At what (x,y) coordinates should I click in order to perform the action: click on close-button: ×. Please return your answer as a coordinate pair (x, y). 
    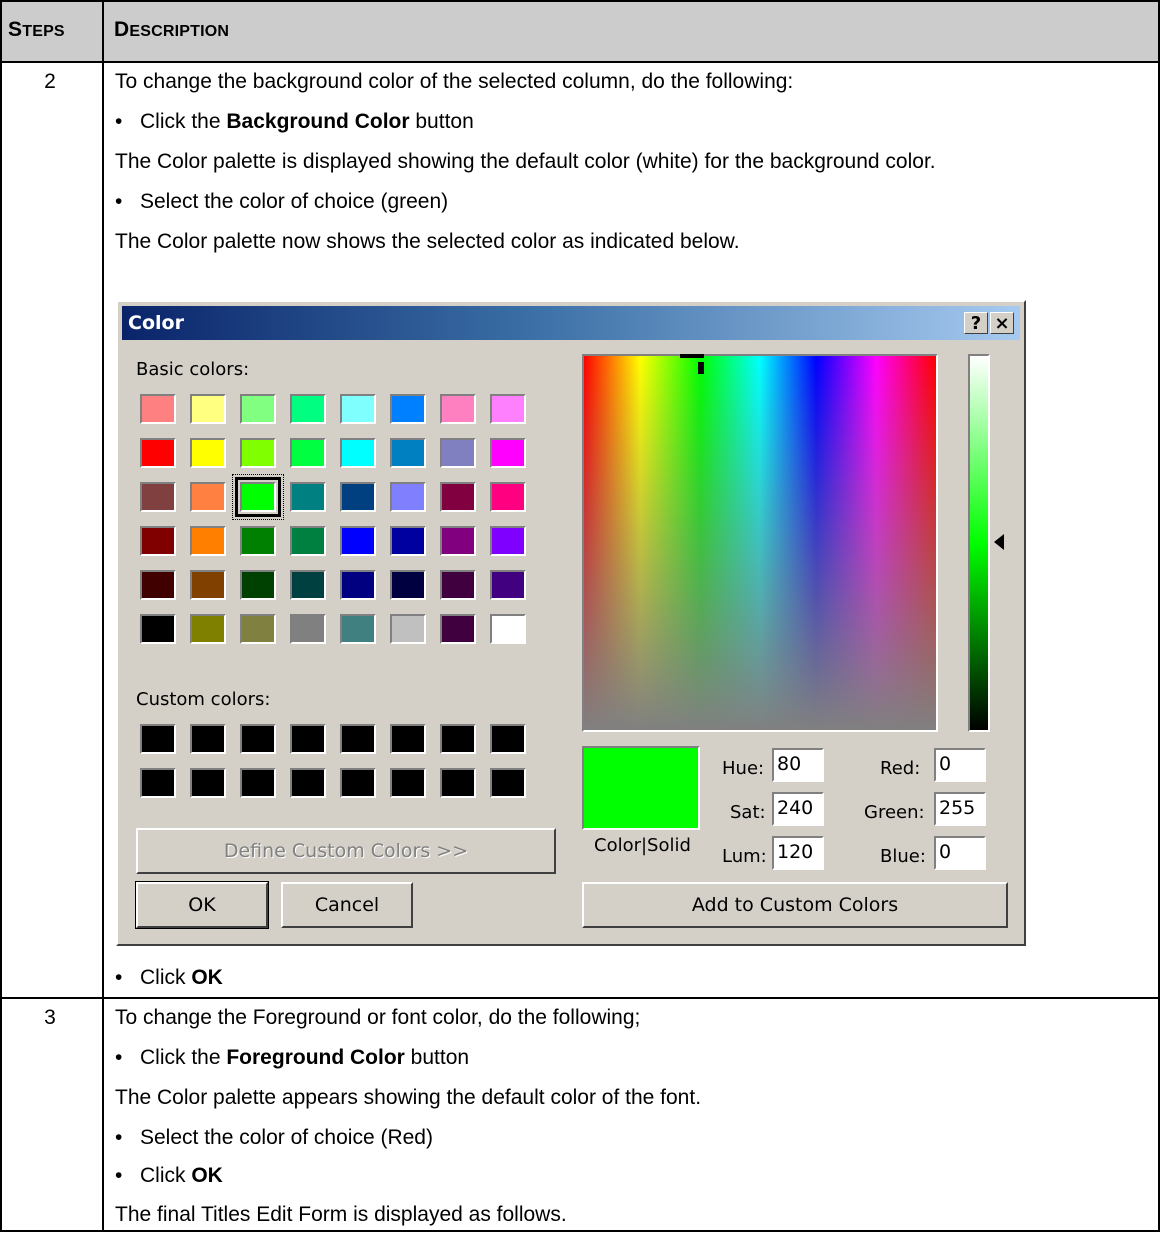
    Looking at the image, I should click on (1002, 323).